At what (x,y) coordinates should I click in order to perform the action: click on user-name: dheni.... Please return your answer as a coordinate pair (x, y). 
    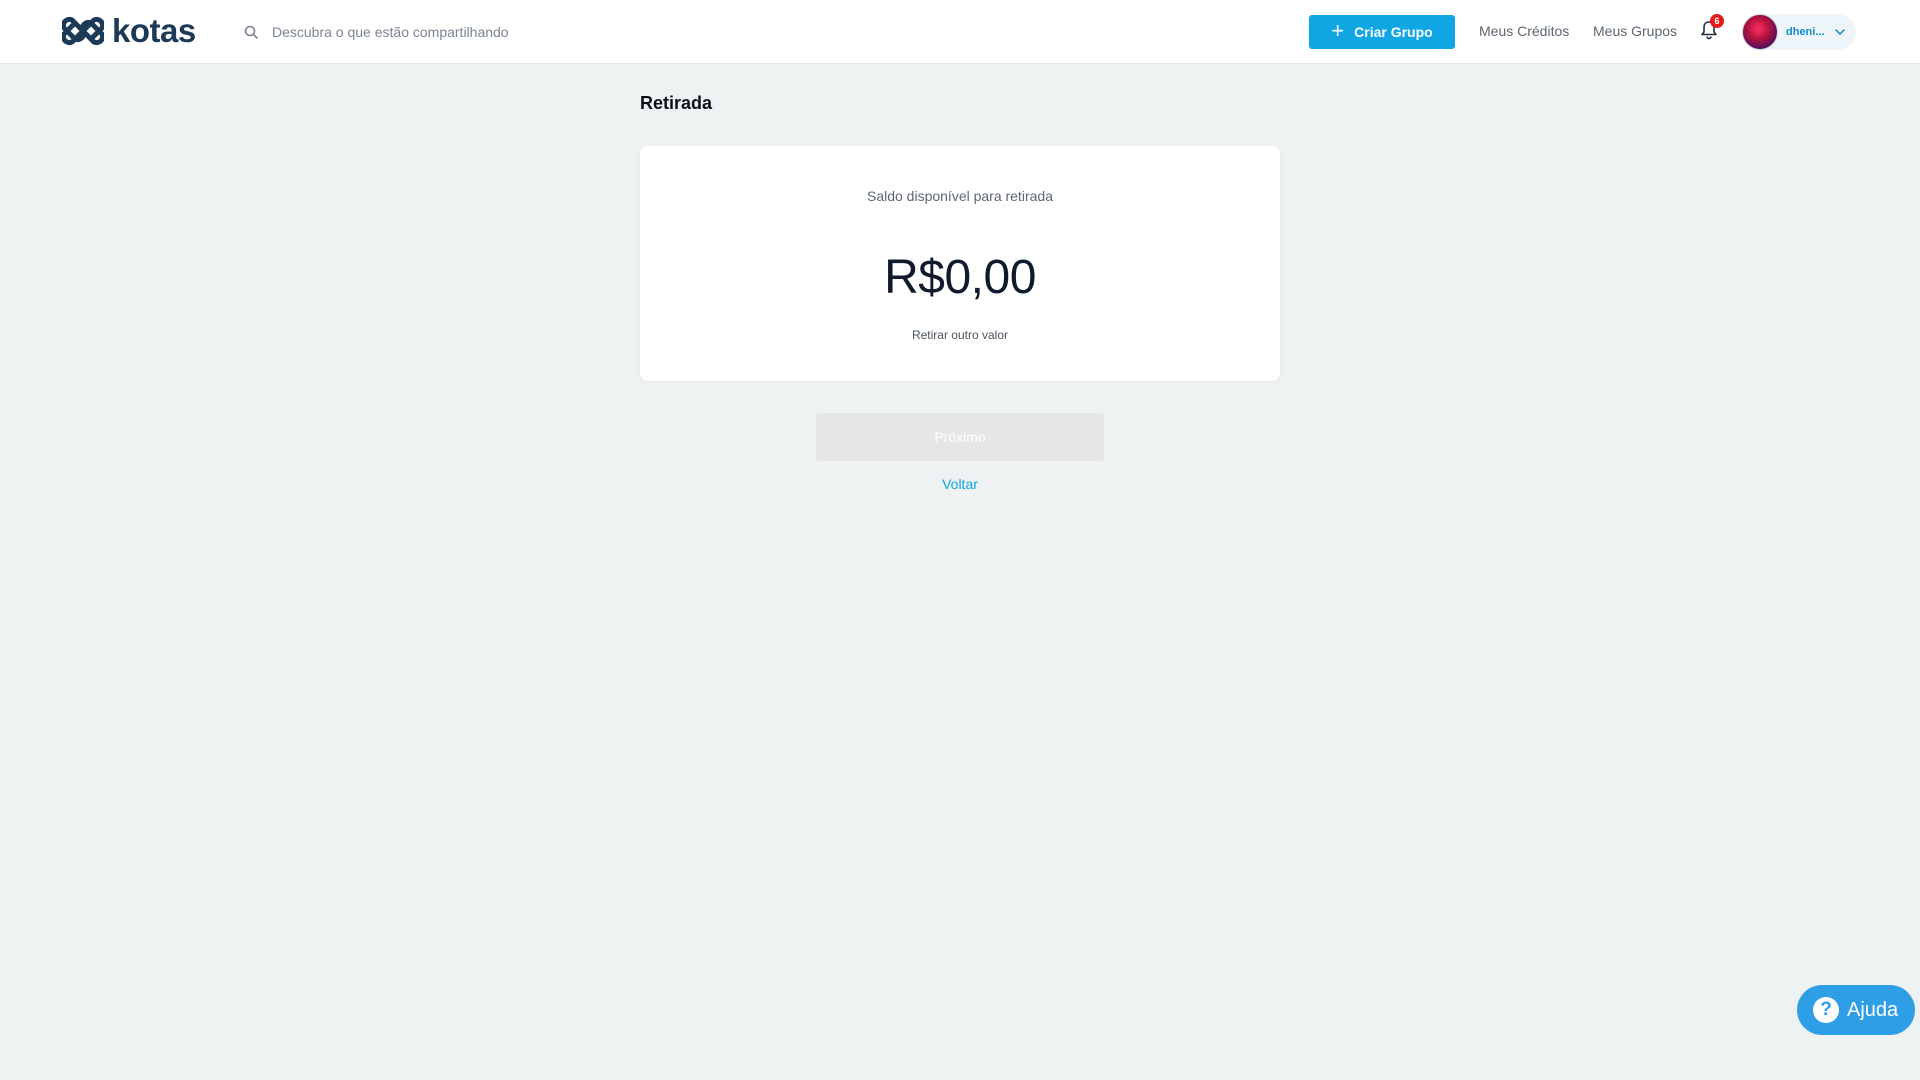
    Looking at the image, I should click on (1805, 32).